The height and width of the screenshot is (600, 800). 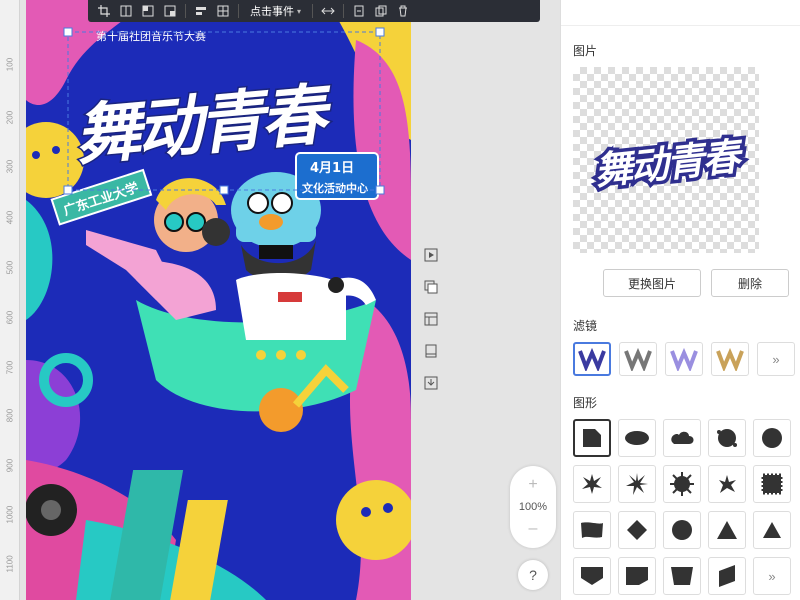 I want to click on filter-mono, so click(x=638, y=359).